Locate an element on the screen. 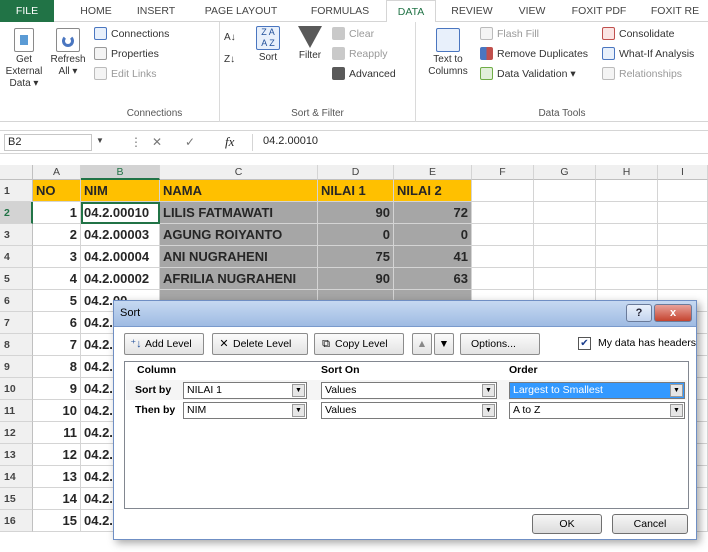 The width and height of the screenshot is (708, 552). table-cell: 9 is located at coordinates (57, 389).